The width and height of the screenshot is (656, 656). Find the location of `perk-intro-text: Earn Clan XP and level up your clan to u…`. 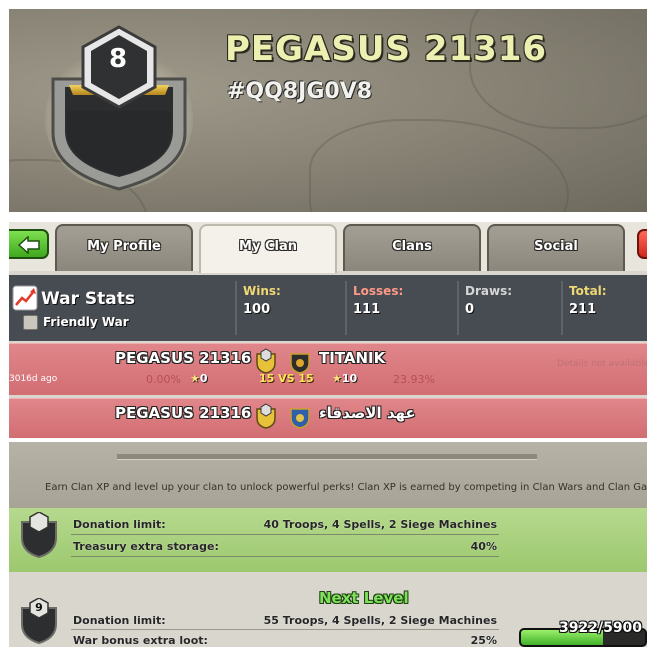

perk-intro-text: Earn Clan XP and level up your clan to u… is located at coordinates (346, 487).